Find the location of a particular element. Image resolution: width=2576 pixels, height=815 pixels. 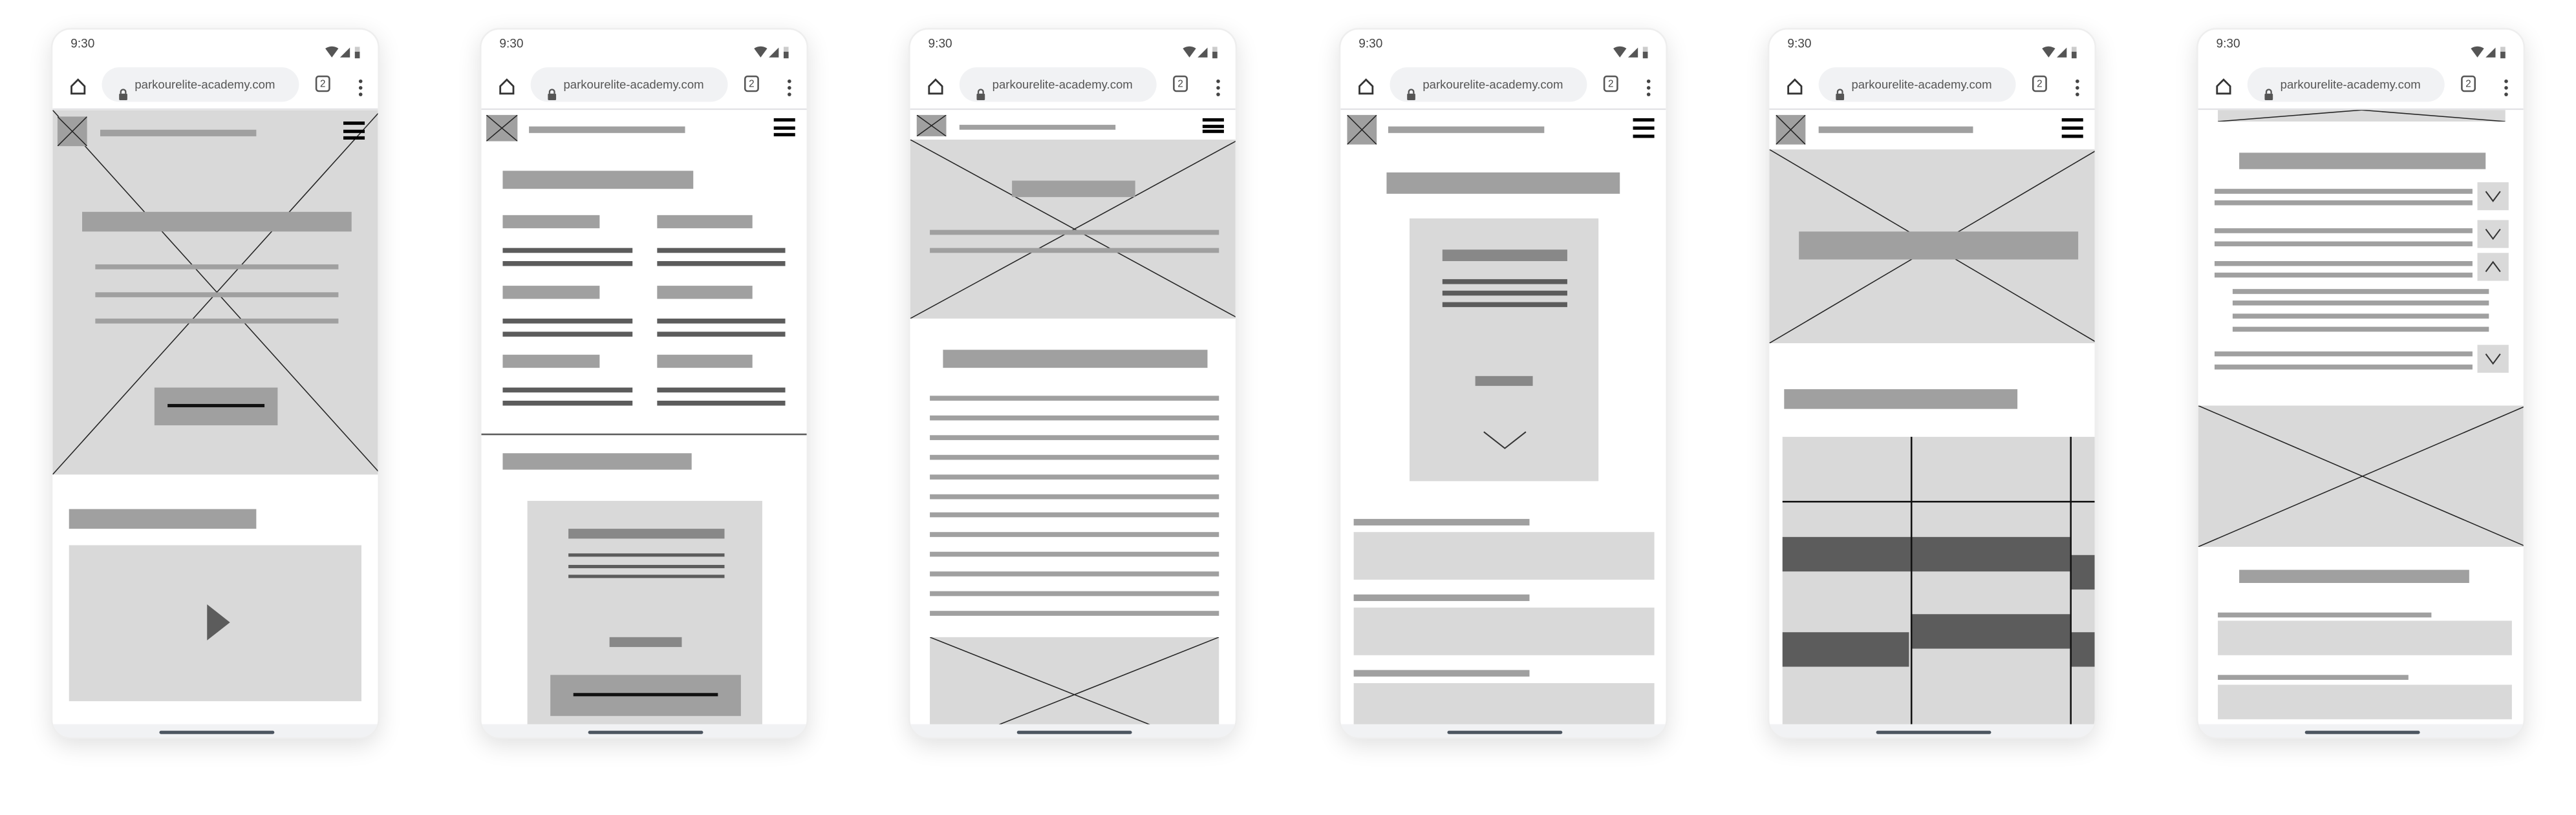

play-icon is located at coordinates (218, 622).